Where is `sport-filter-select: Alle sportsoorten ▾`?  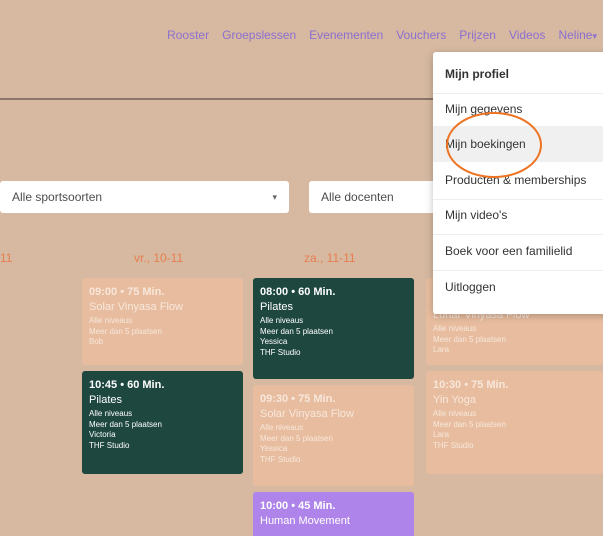
sport-filter-select: Alle sportsoorten ▾ is located at coordinates (144, 197).